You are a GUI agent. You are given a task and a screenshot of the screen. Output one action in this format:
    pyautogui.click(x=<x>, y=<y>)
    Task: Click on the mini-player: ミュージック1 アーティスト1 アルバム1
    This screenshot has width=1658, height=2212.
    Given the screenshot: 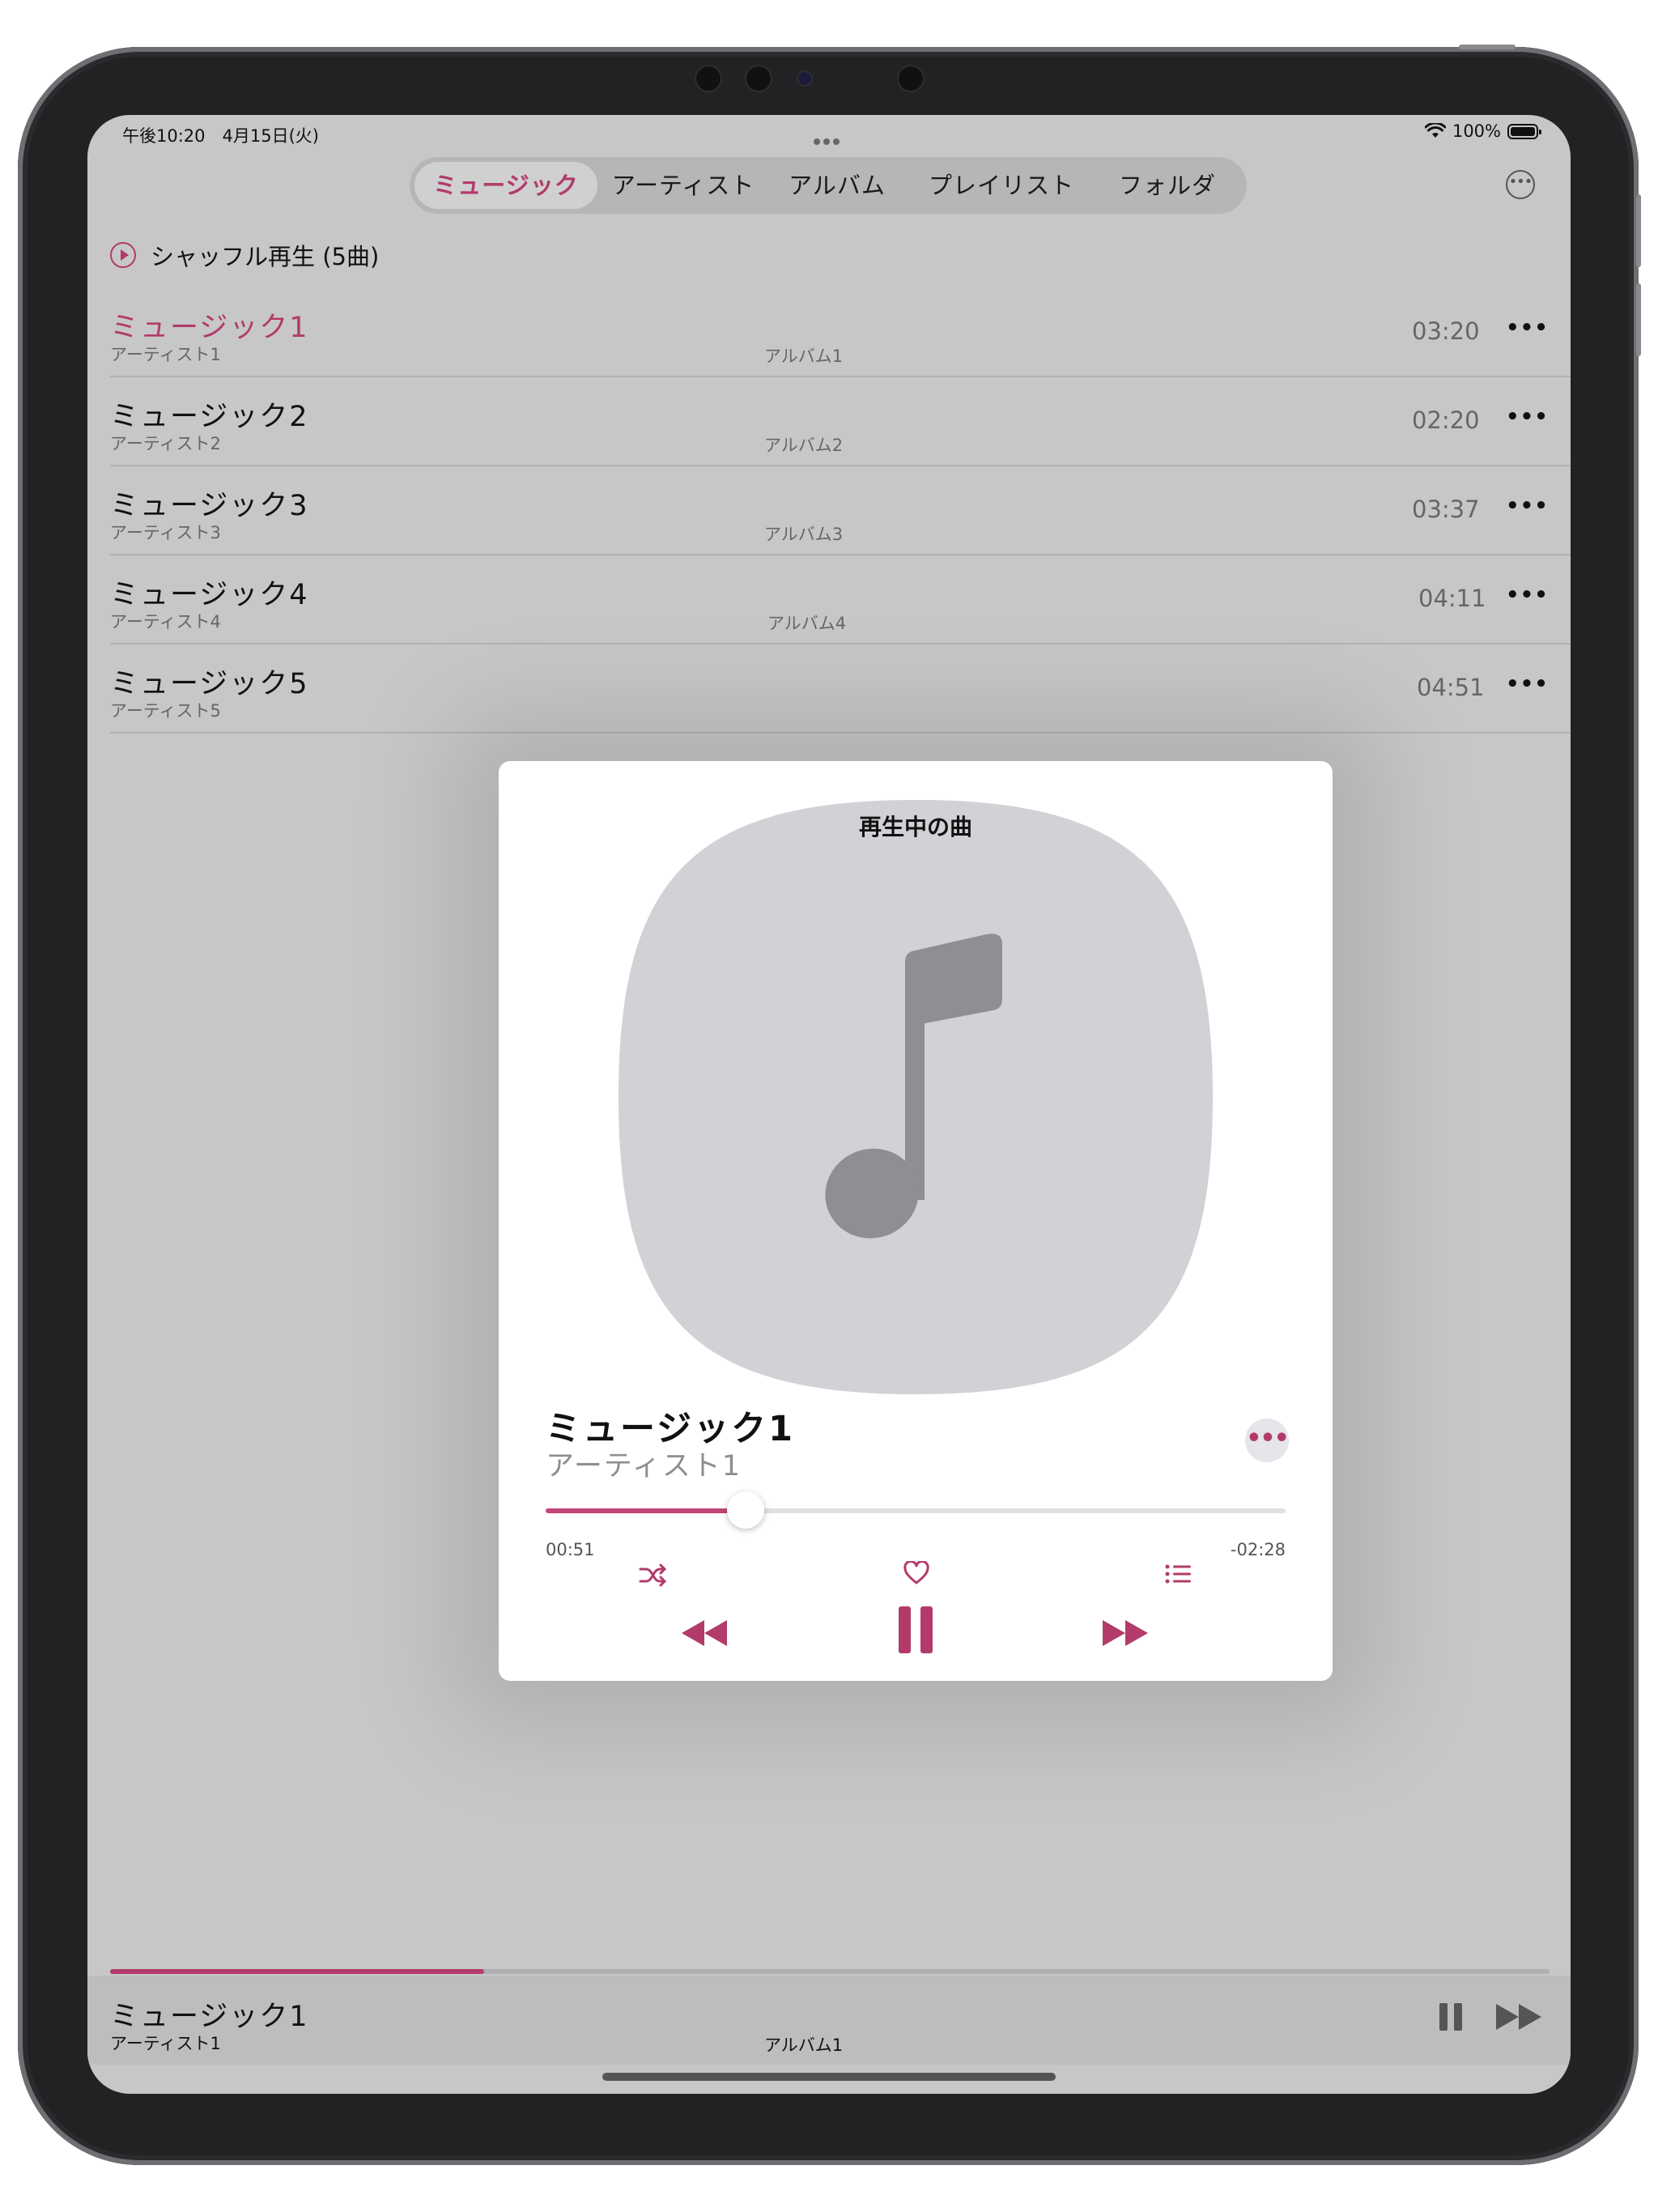 What is the action you would take?
    pyautogui.click(x=829, y=2021)
    